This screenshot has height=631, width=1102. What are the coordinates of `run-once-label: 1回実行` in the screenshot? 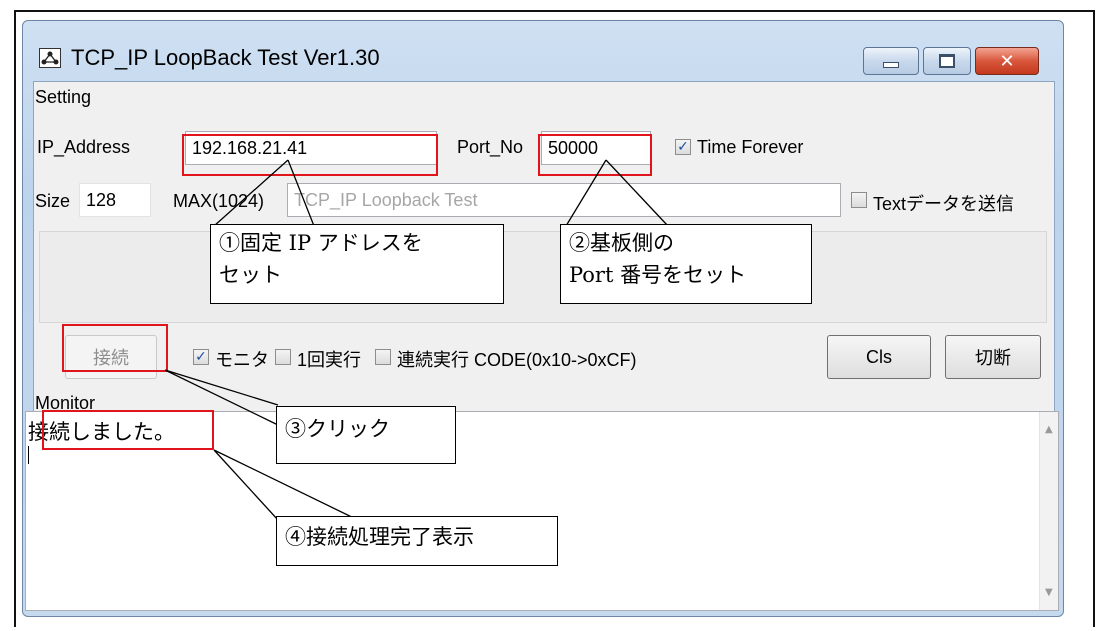 It's located at (329, 360).